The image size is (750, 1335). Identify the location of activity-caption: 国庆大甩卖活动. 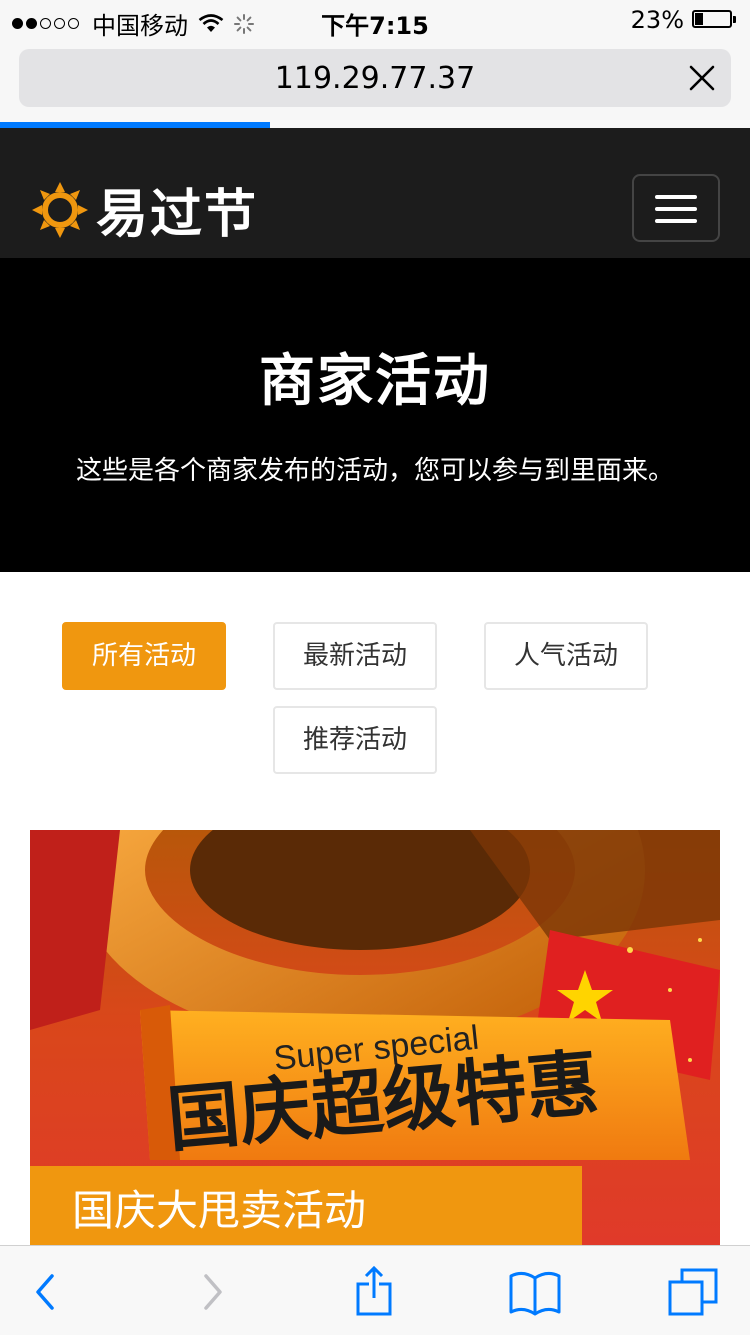
(306, 1206).